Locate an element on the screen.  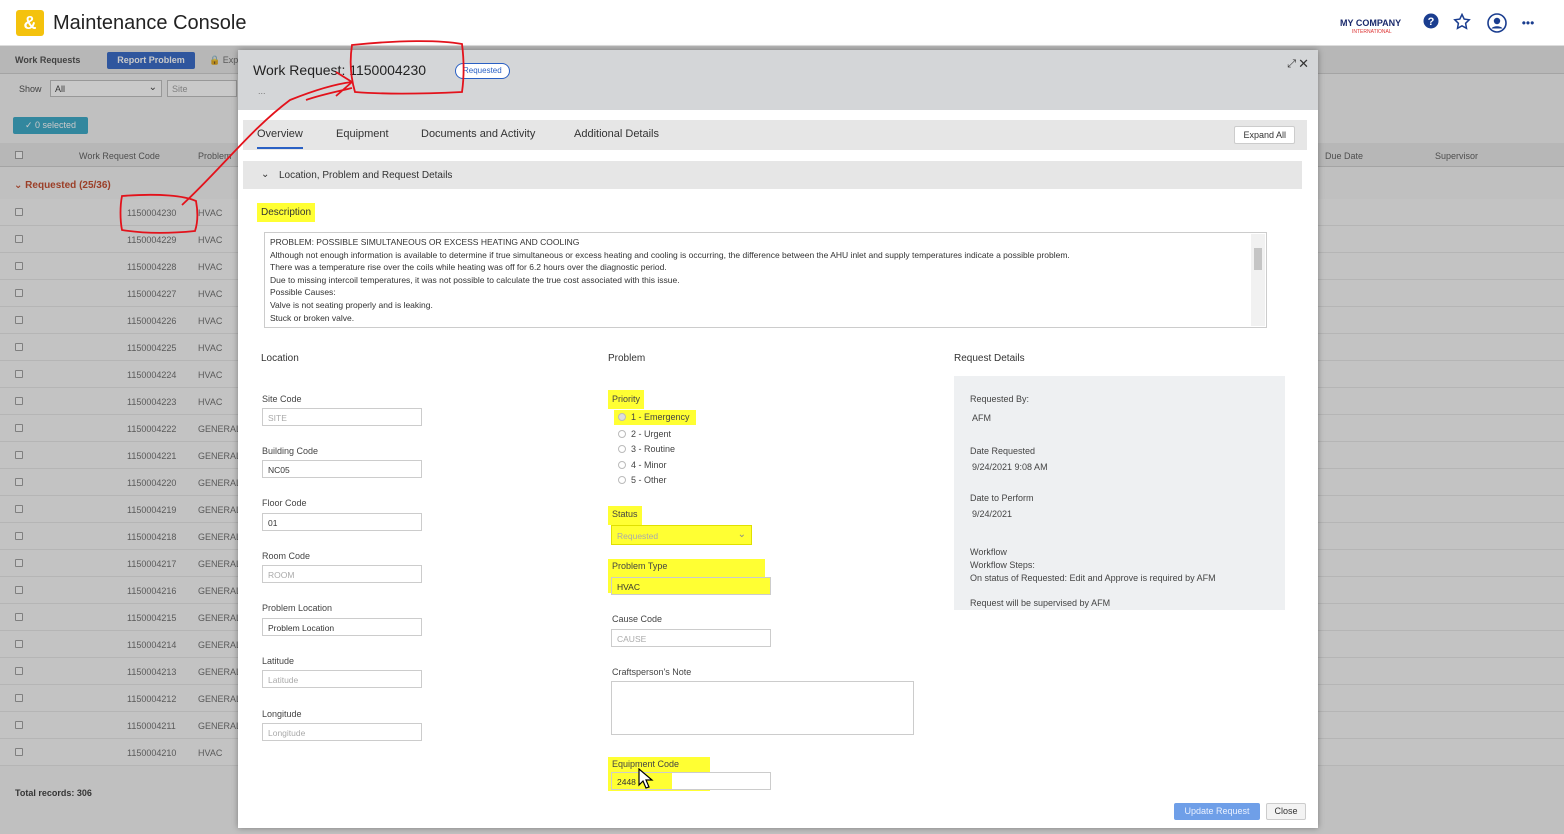
maximize-icon: ⤢ is located at coordinates (1291, 64).